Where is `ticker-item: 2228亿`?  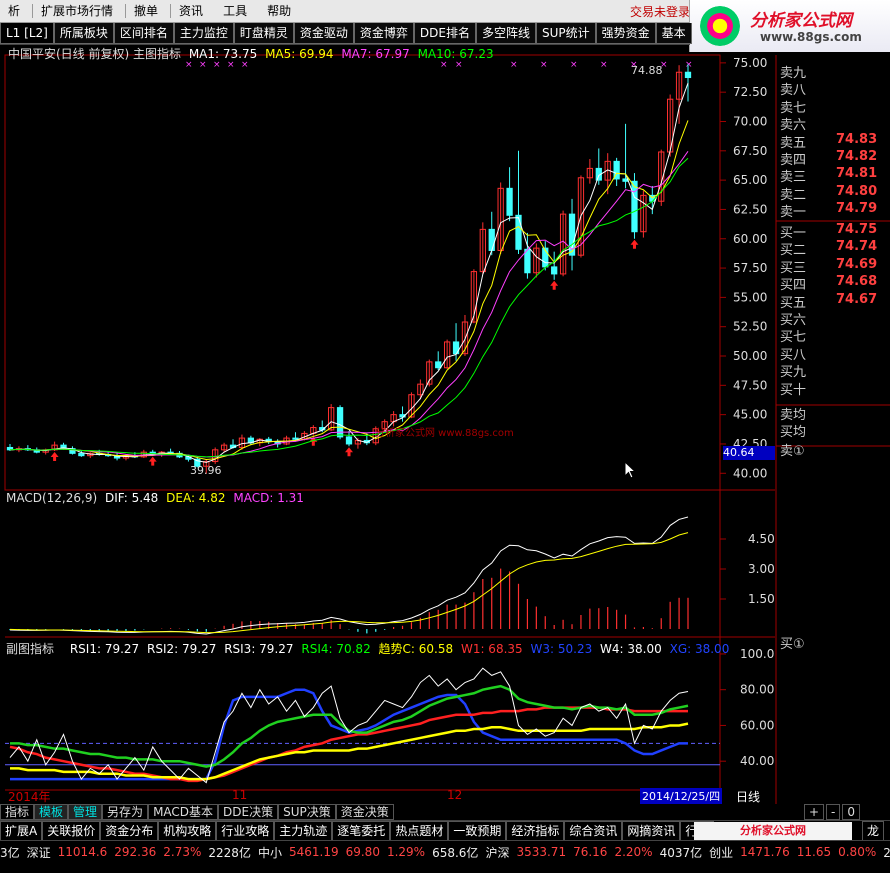
ticker-item: 2228亿 is located at coordinates (229, 852).